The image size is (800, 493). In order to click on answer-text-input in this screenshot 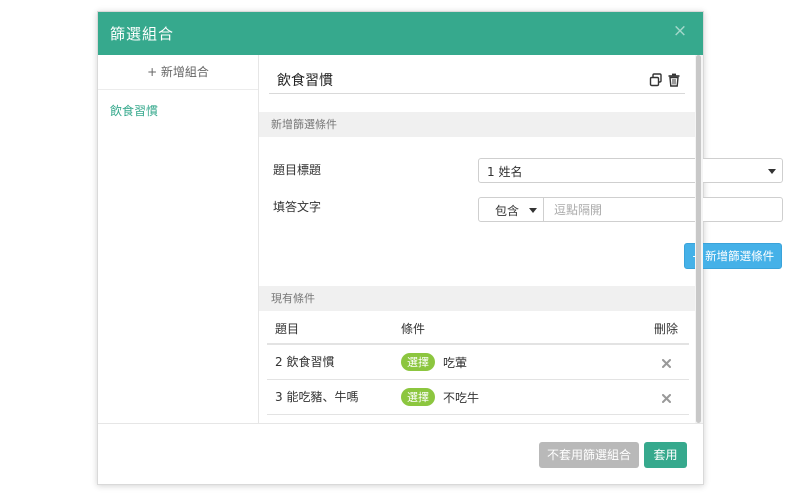, I will do `click(663, 209)`.